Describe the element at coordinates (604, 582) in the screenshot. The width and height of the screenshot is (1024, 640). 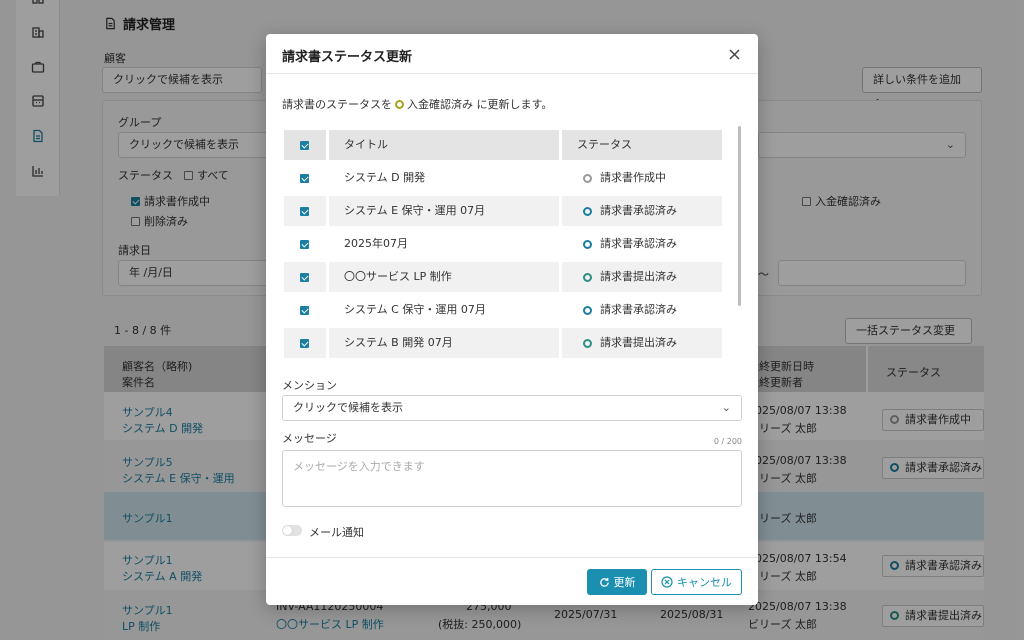
I see `refresh-icon` at that location.